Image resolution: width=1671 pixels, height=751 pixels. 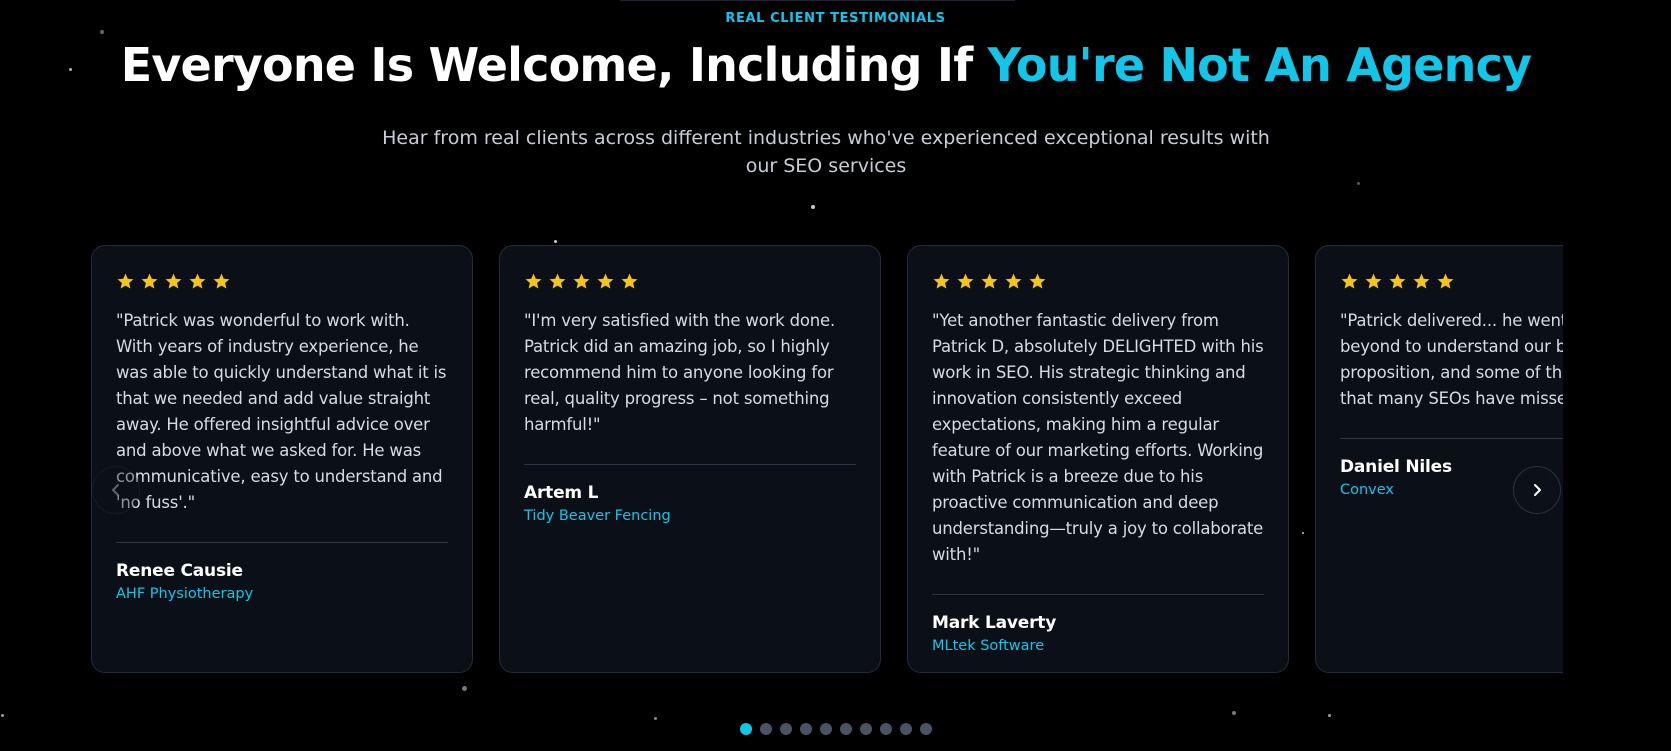 I want to click on testimonial-author: Artem L, so click(x=561, y=493).